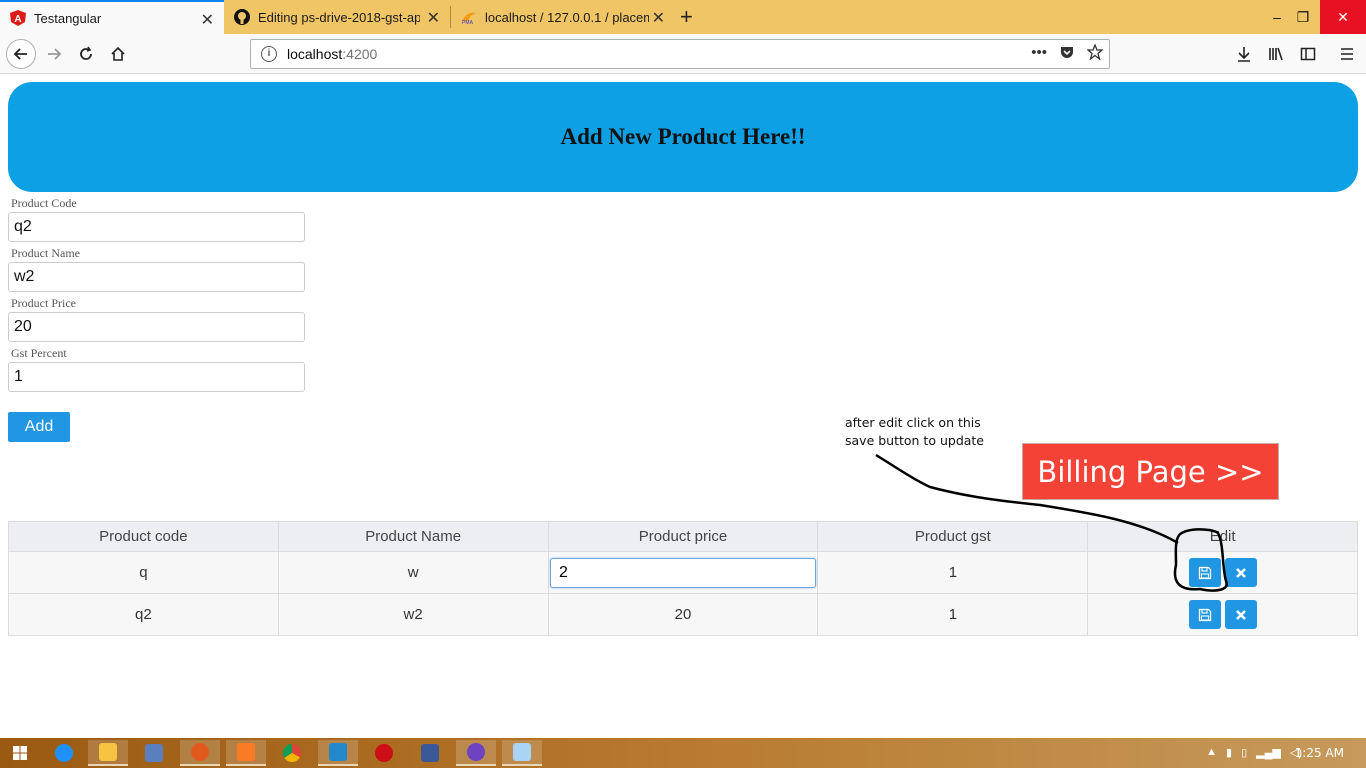 This screenshot has width=1366, height=768. I want to click on back-button, so click(21, 54).